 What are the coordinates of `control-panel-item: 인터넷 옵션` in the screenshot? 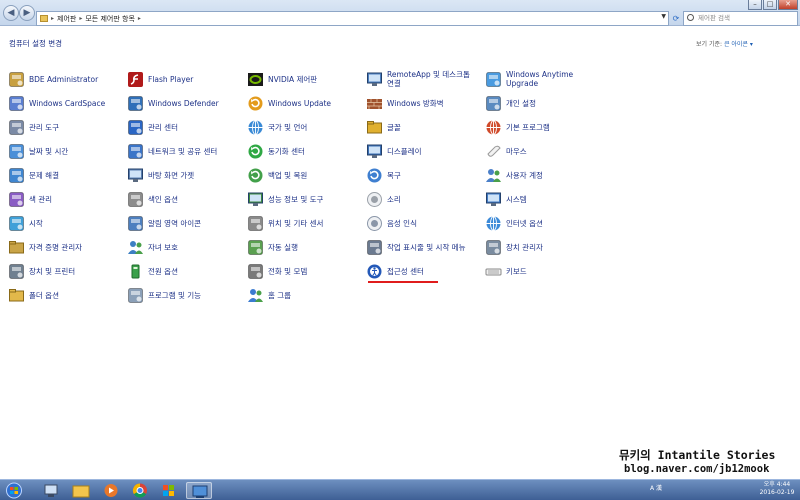 It's located at (514, 223).